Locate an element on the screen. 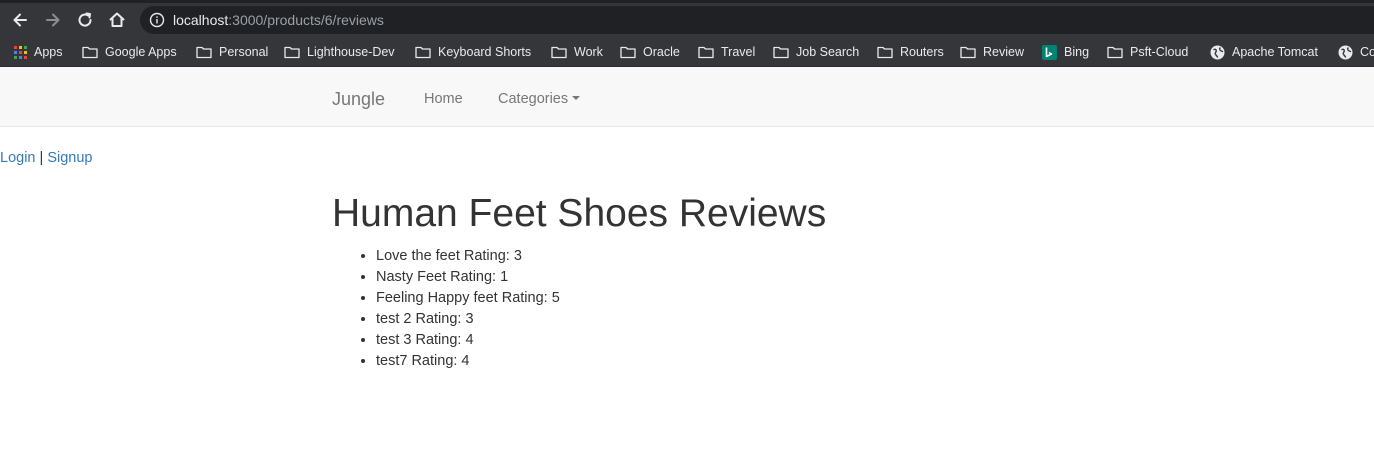 The image size is (1374, 462). reload-icon is located at coordinates (85, 19).